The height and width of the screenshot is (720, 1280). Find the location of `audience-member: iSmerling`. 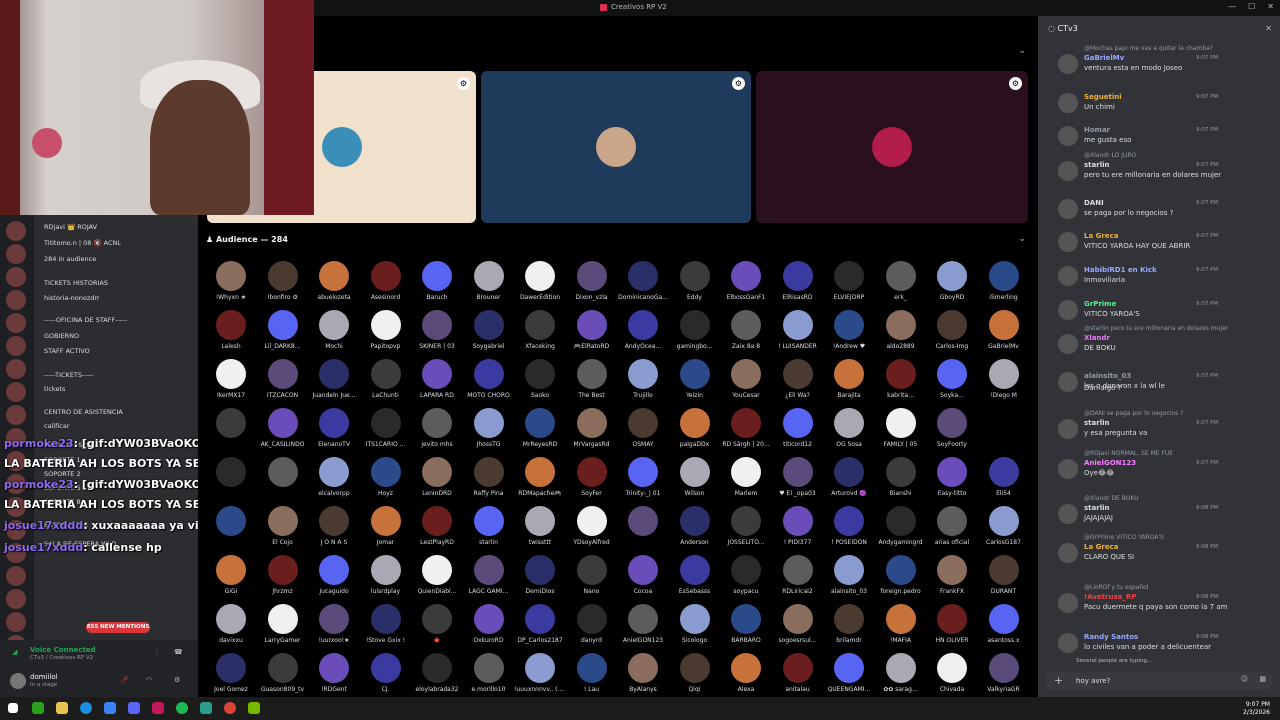

audience-member: iSmerling is located at coordinates (1004, 285).